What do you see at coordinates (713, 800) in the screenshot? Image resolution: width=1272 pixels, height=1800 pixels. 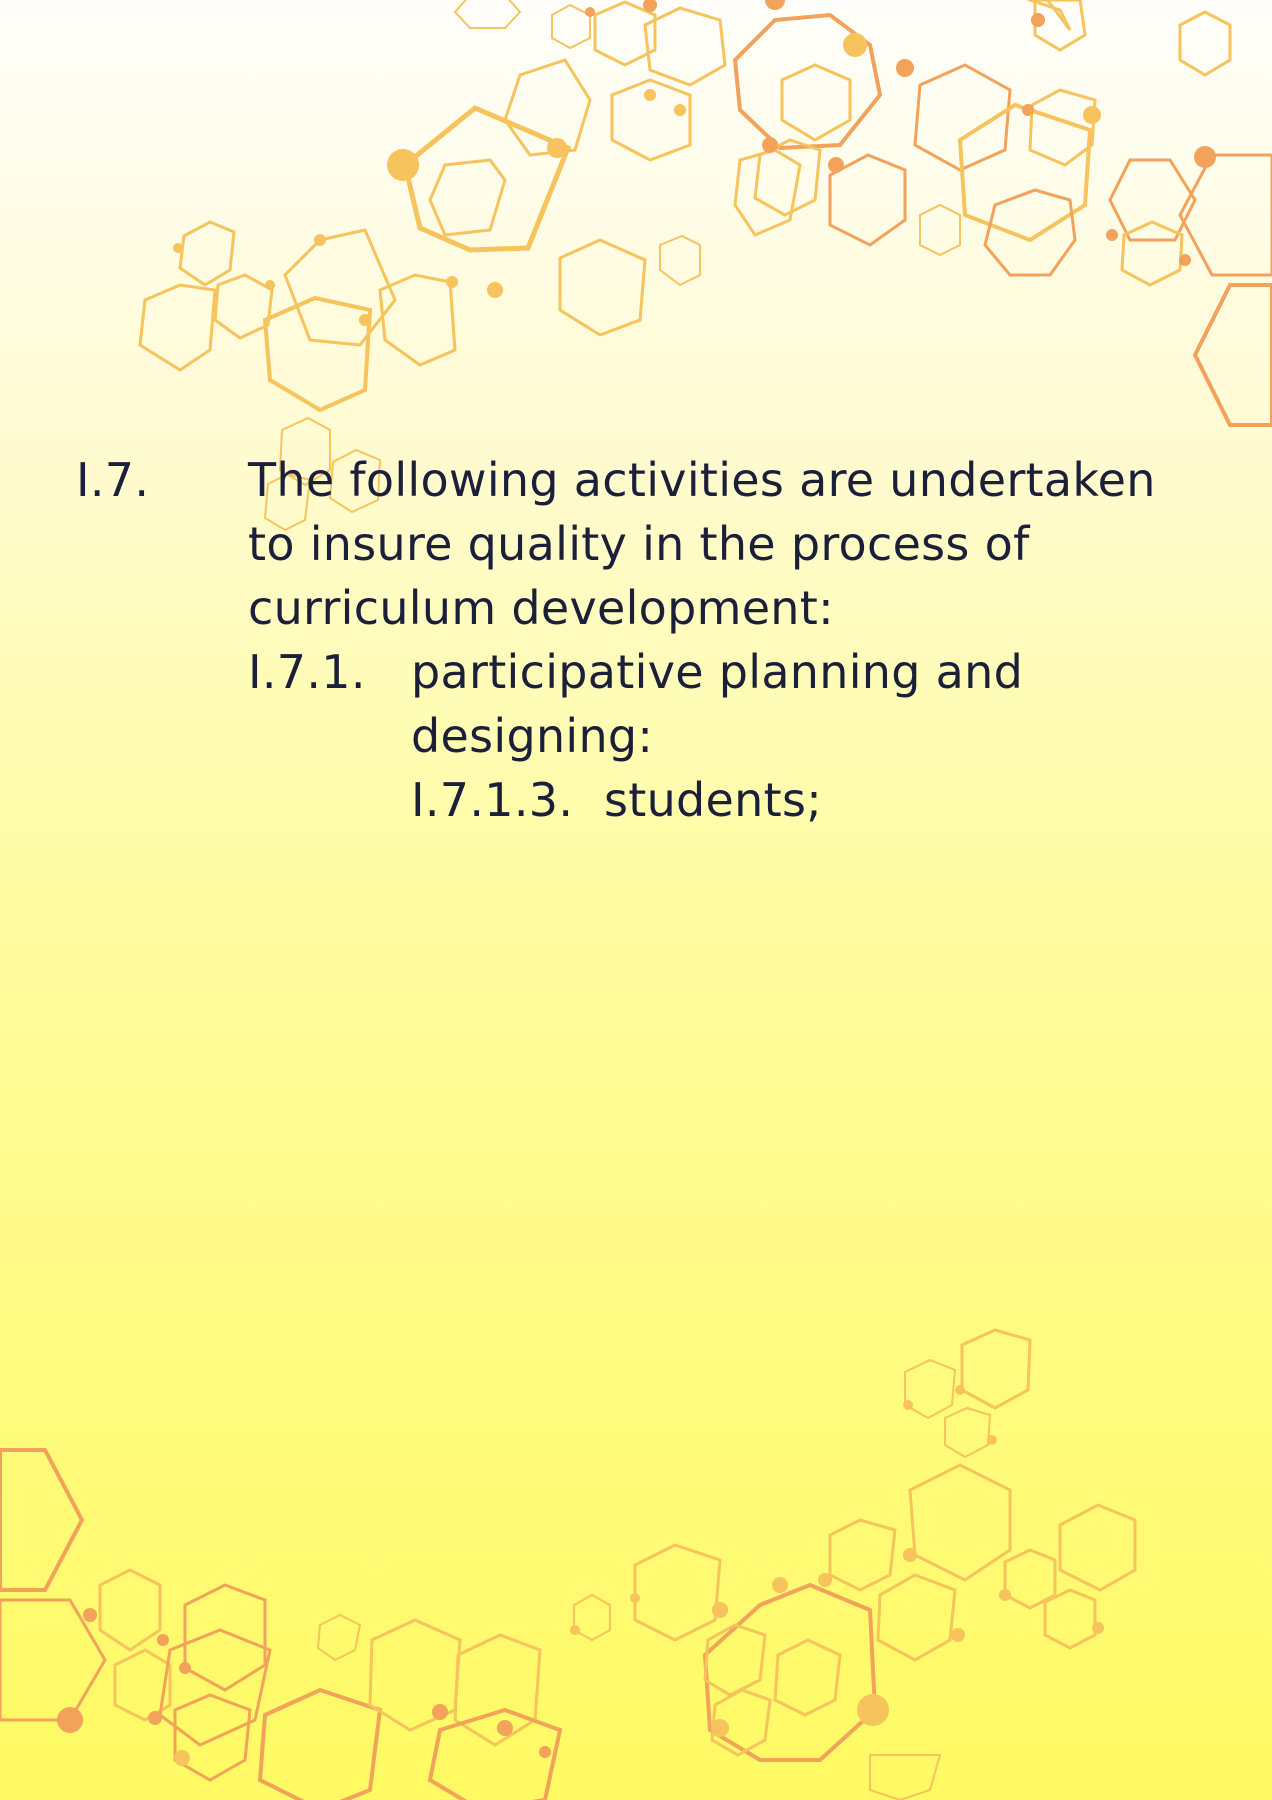 I see `item-text: students;` at bounding box center [713, 800].